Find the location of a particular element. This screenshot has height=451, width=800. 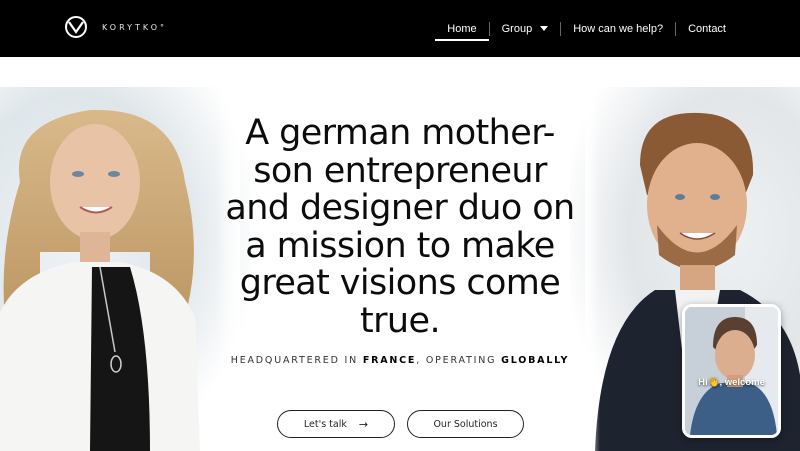

video-thumbnail is located at coordinates (731, 371).